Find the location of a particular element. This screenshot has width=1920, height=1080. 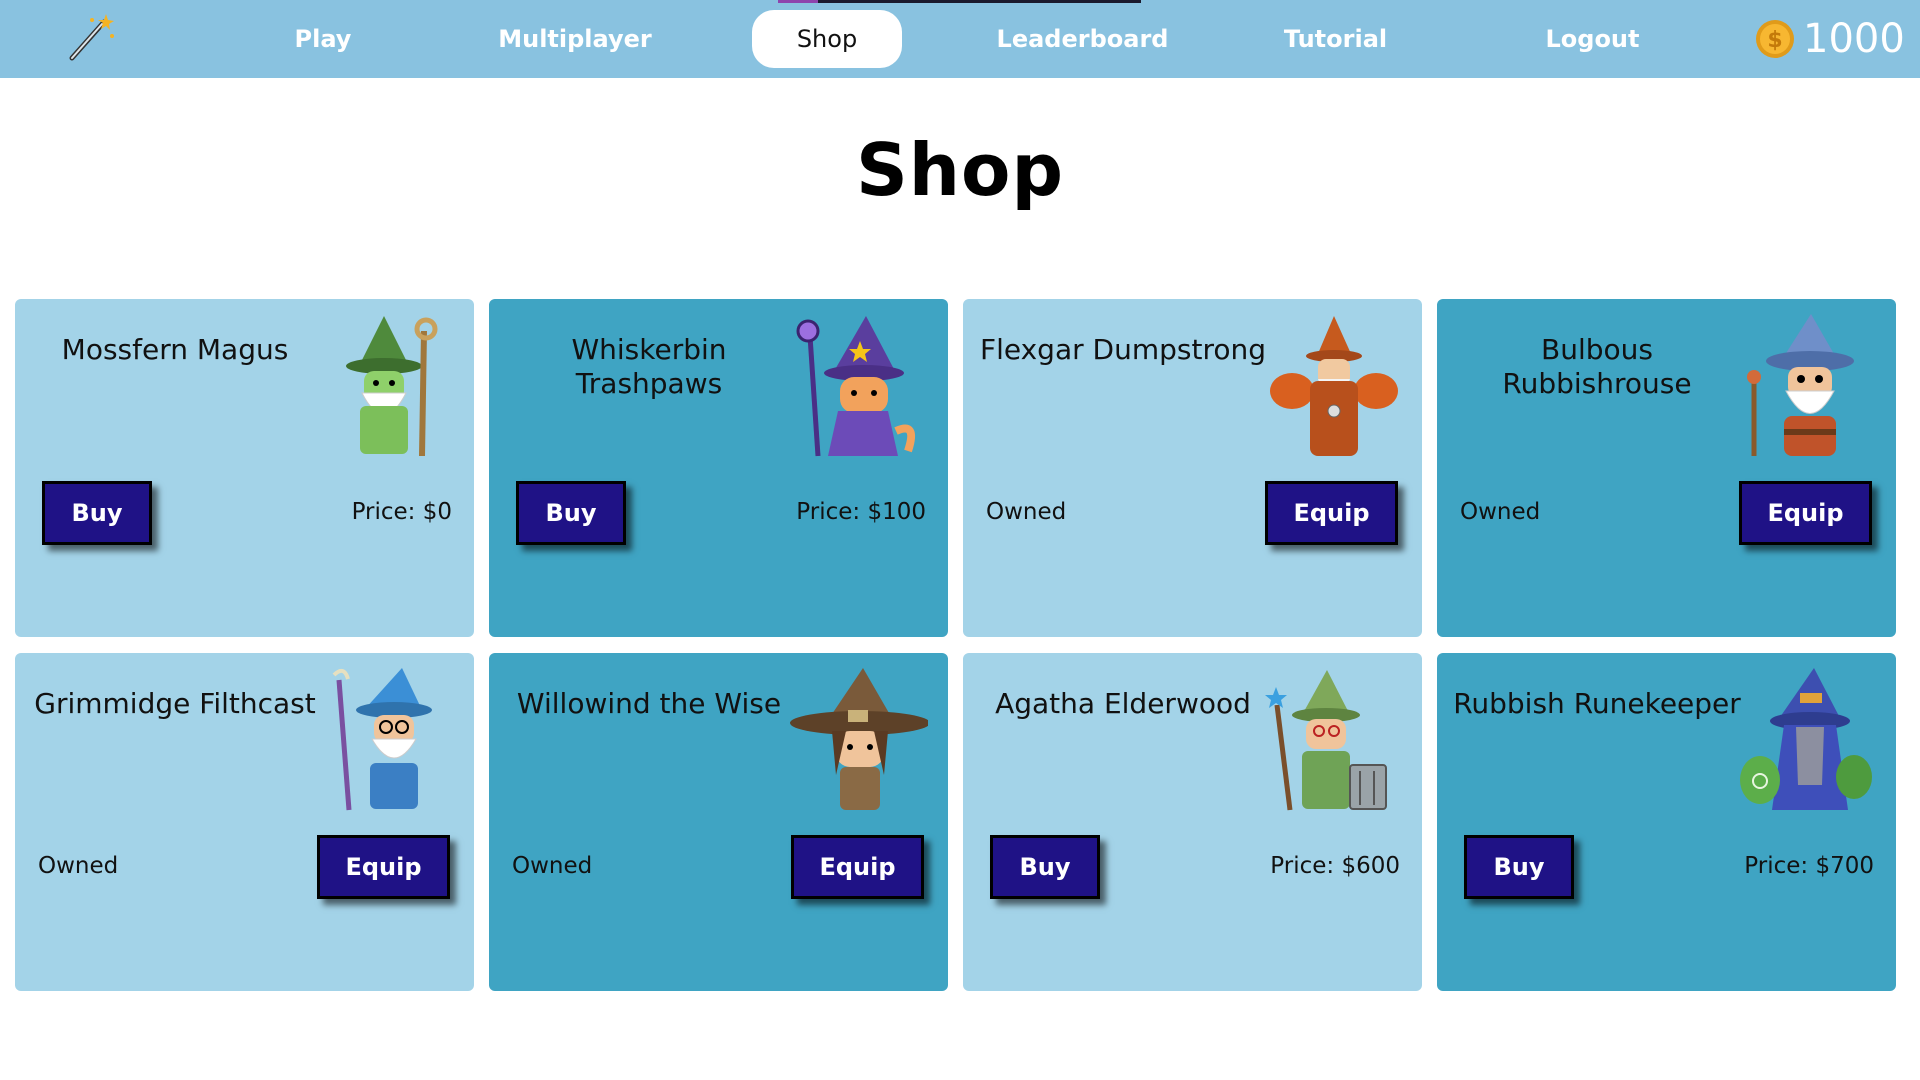

character-name: Flexgar Dumpstrong is located at coordinates (1122, 349).